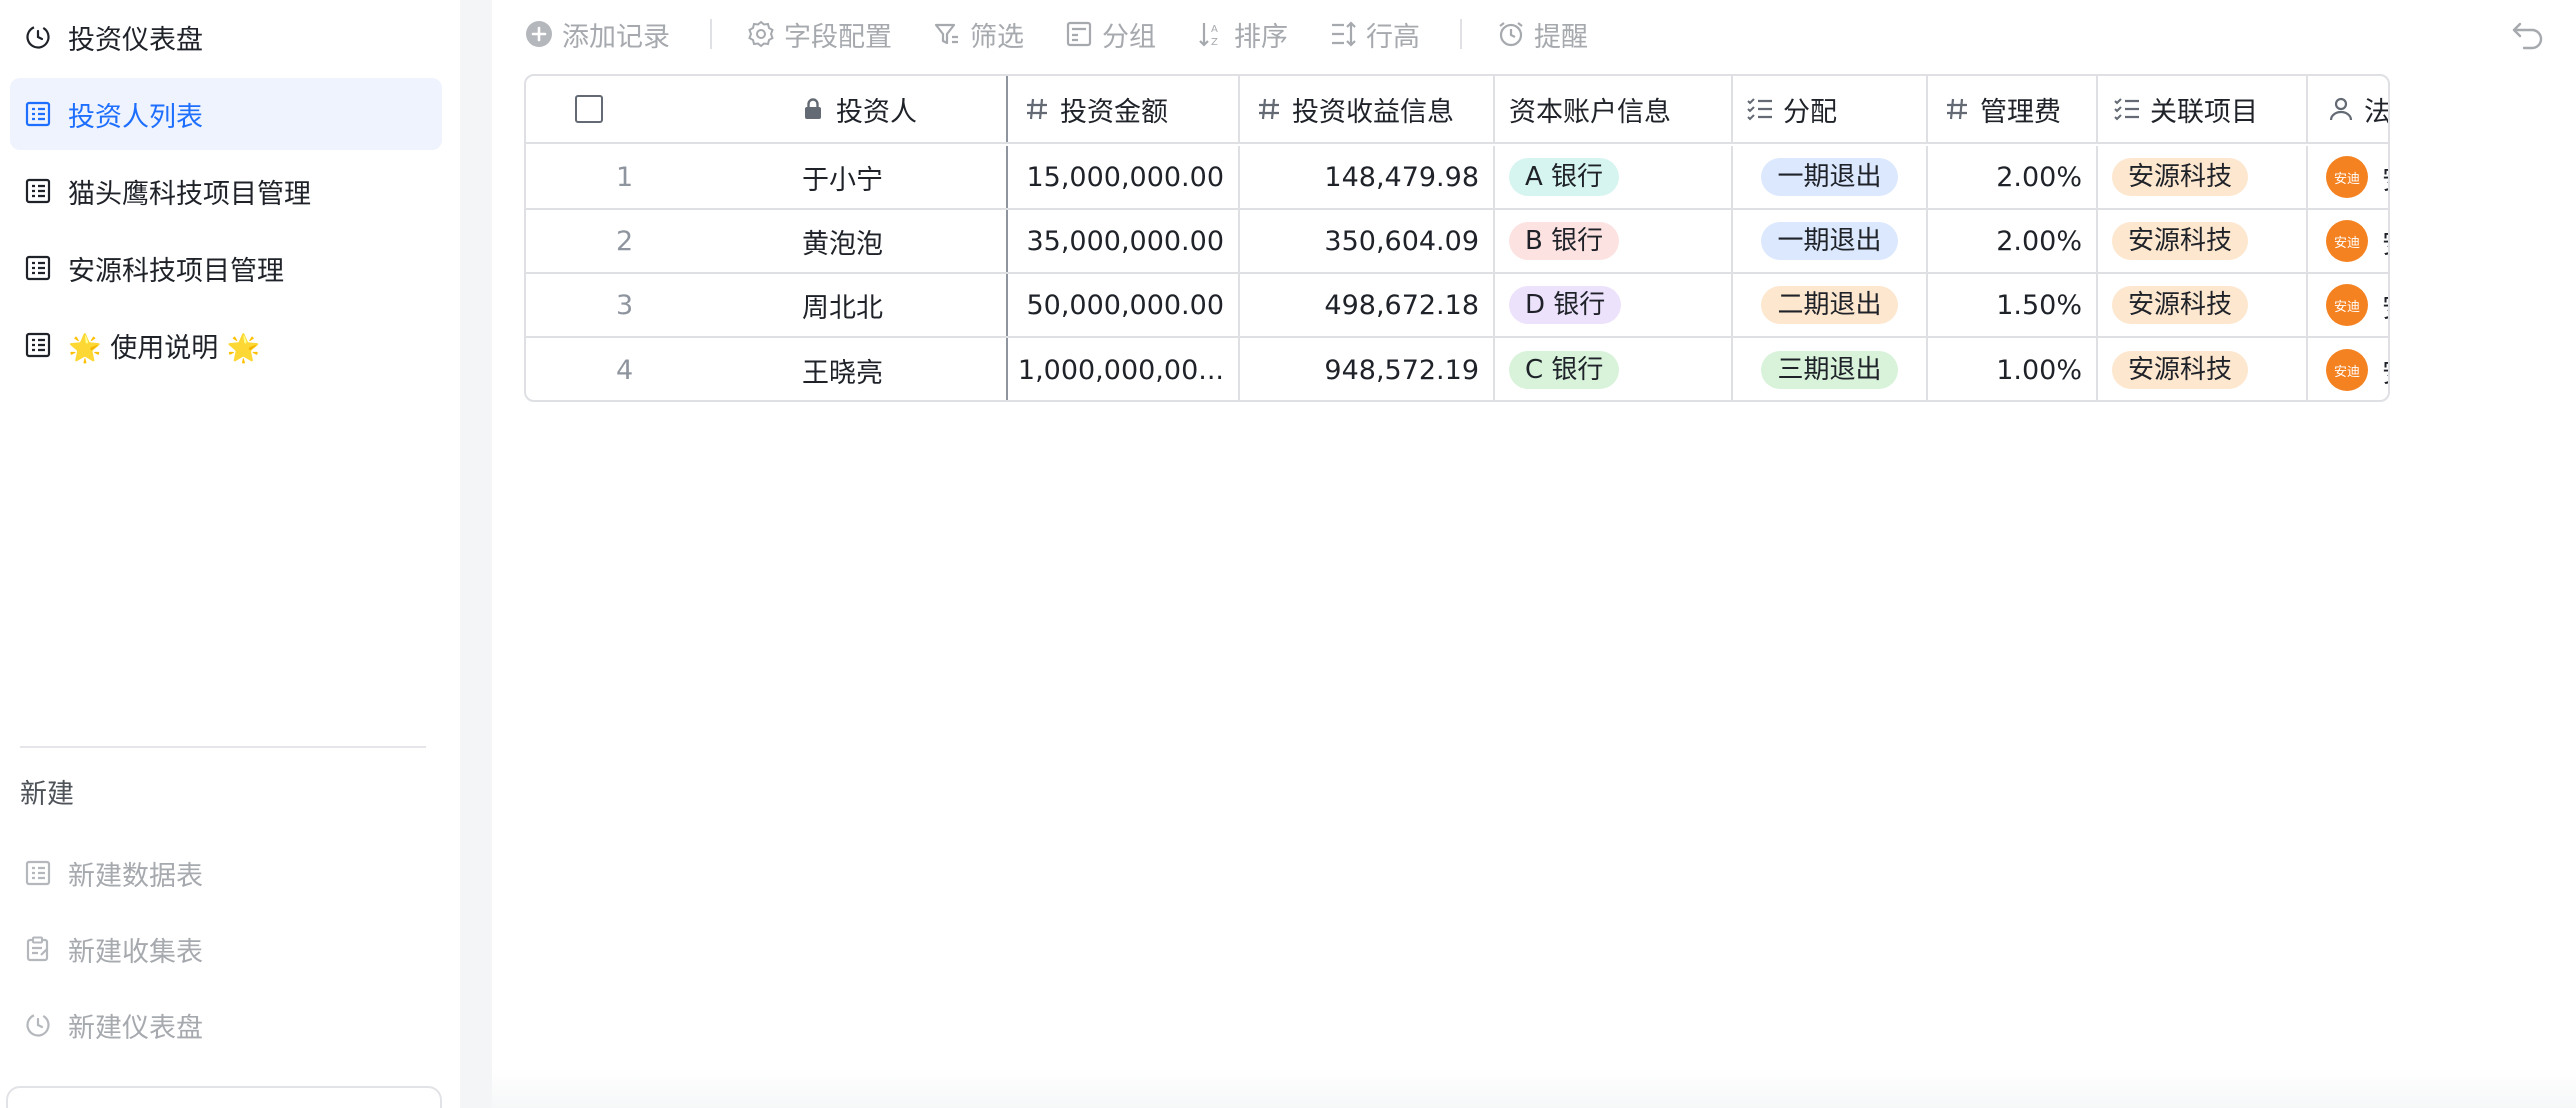 Image resolution: width=2576 pixels, height=1108 pixels. Describe the element at coordinates (1367, 177) in the screenshot. I see `returns-cell: 148,479.98` at that location.